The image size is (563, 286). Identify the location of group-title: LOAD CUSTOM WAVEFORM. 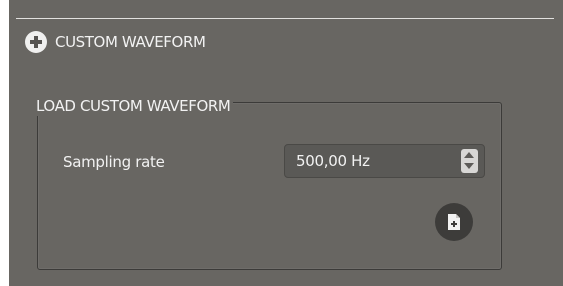
(134, 106).